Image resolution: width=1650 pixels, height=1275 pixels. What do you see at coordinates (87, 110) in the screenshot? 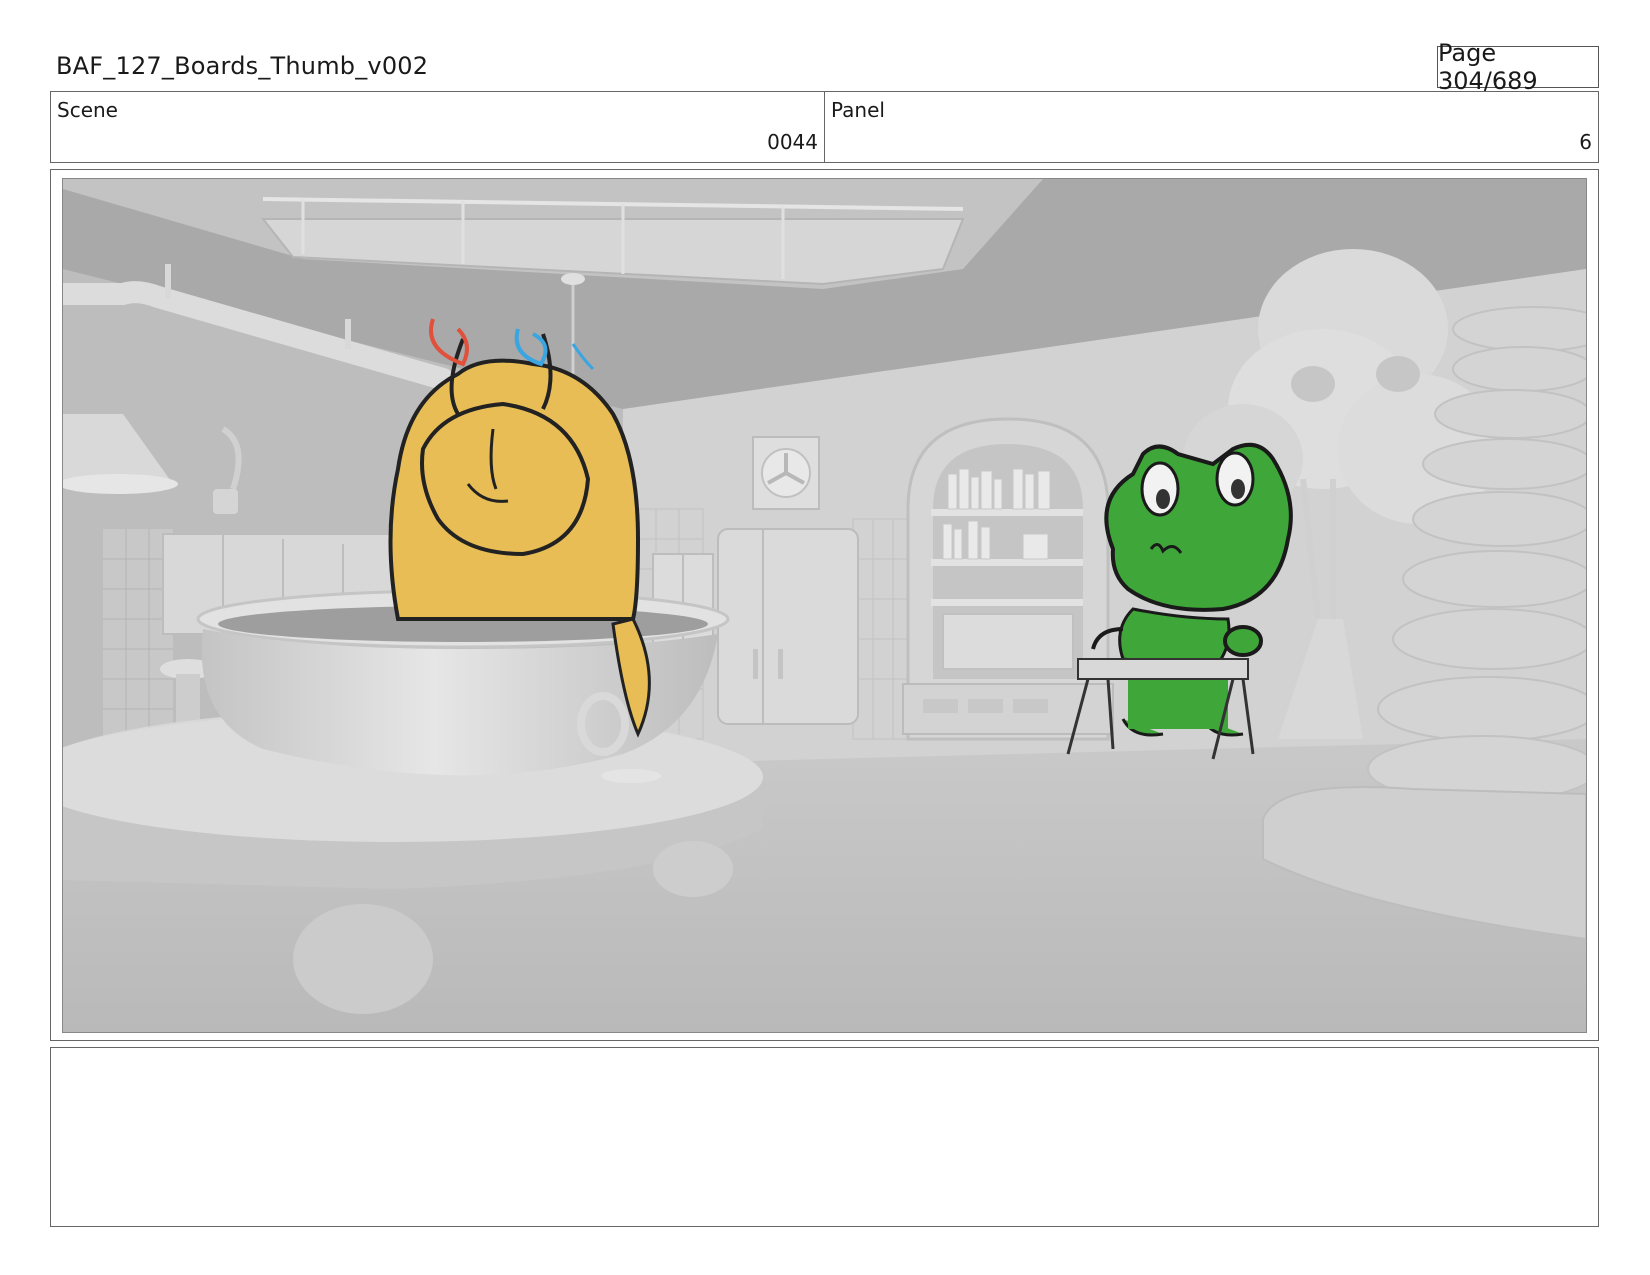
I see `scene-label: Scene` at bounding box center [87, 110].